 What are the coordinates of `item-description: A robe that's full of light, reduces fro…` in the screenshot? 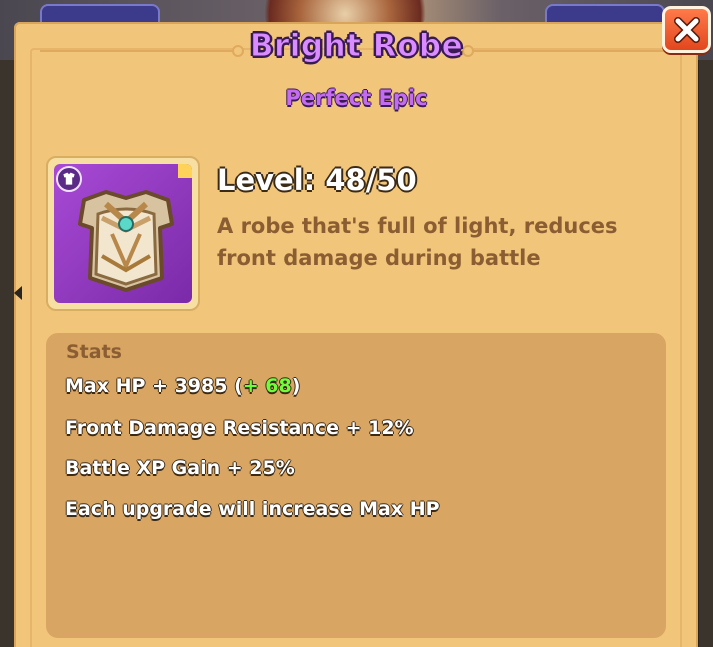 It's located at (417, 242).